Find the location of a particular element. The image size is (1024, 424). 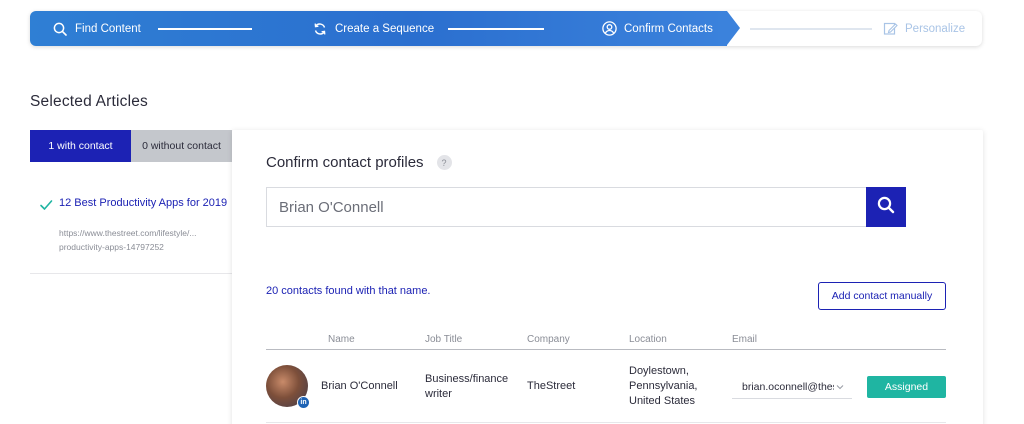

tab-with-contact: 1 with contact is located at coordinates (80, 146).